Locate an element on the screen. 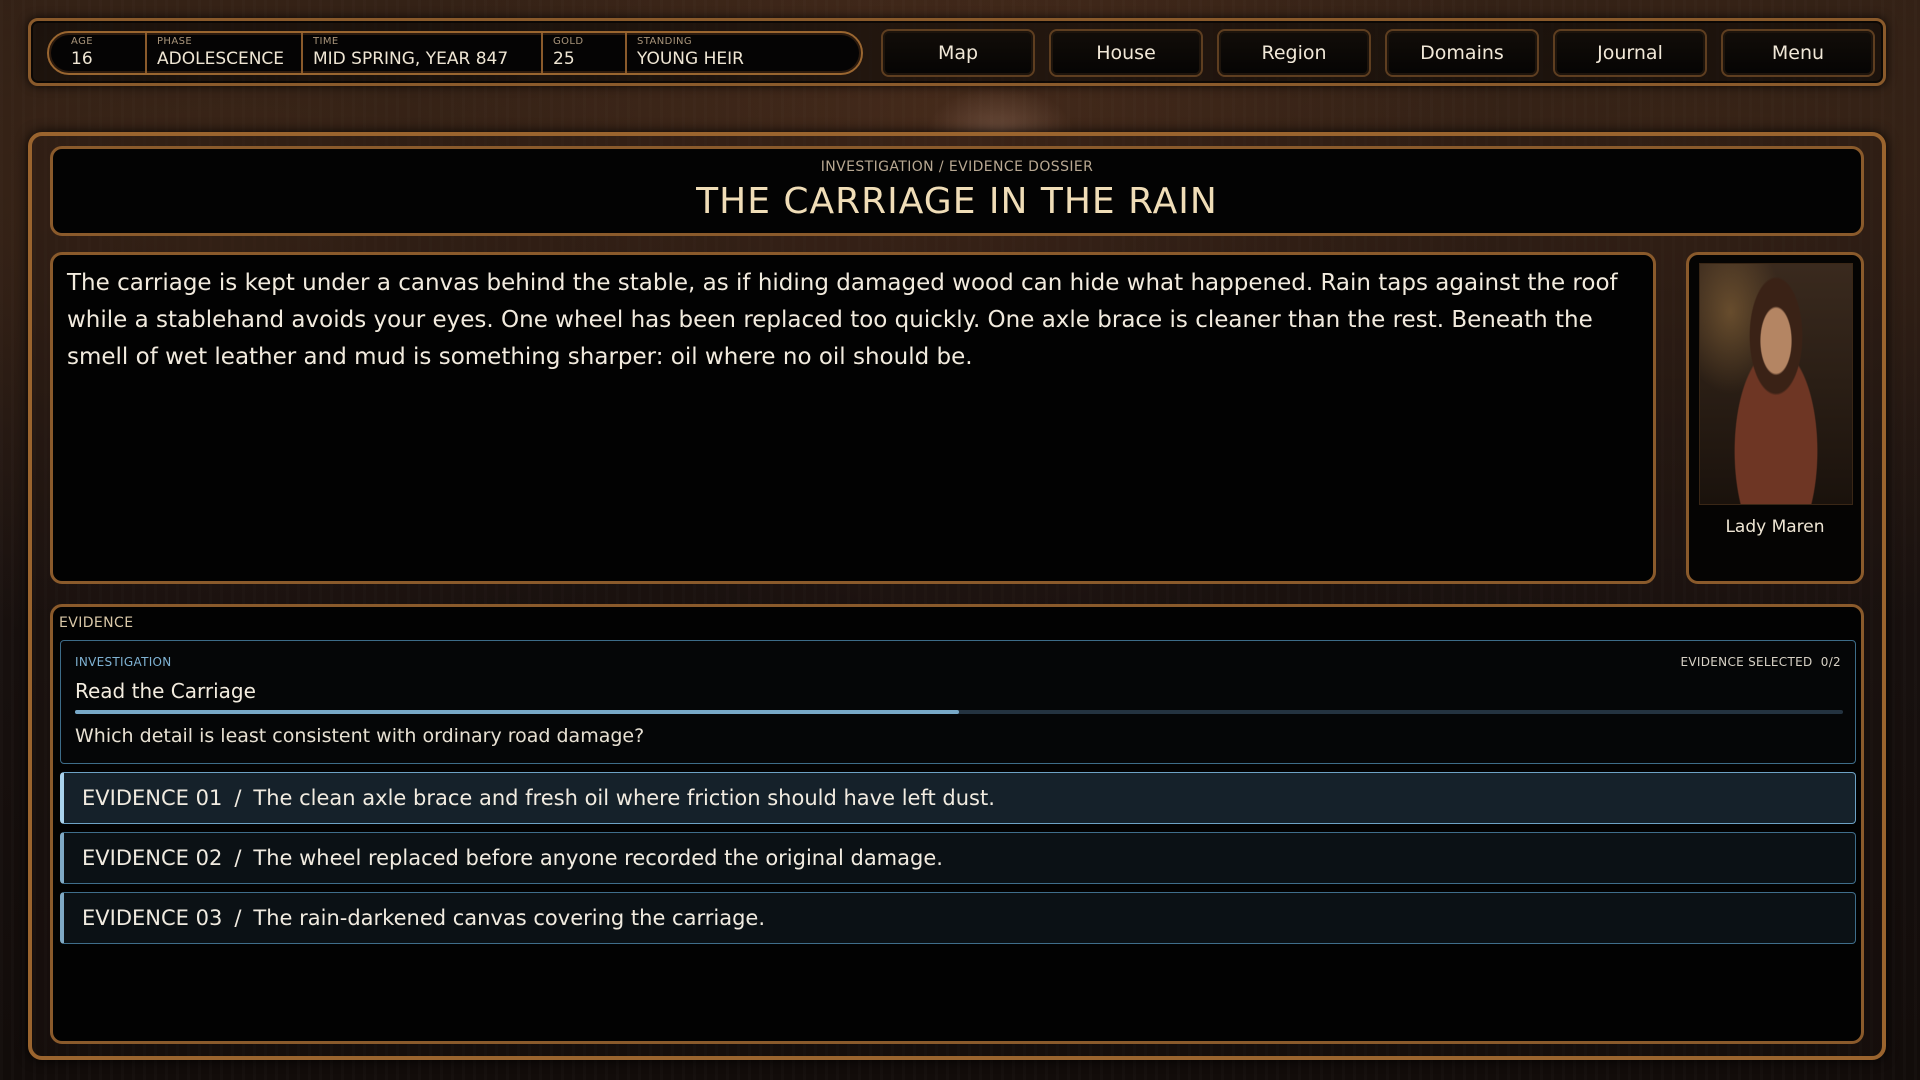 The height and width of the screenshot is (1080, 1920). stat-gold: GOLD 25 is located at coordinates (583, 53).